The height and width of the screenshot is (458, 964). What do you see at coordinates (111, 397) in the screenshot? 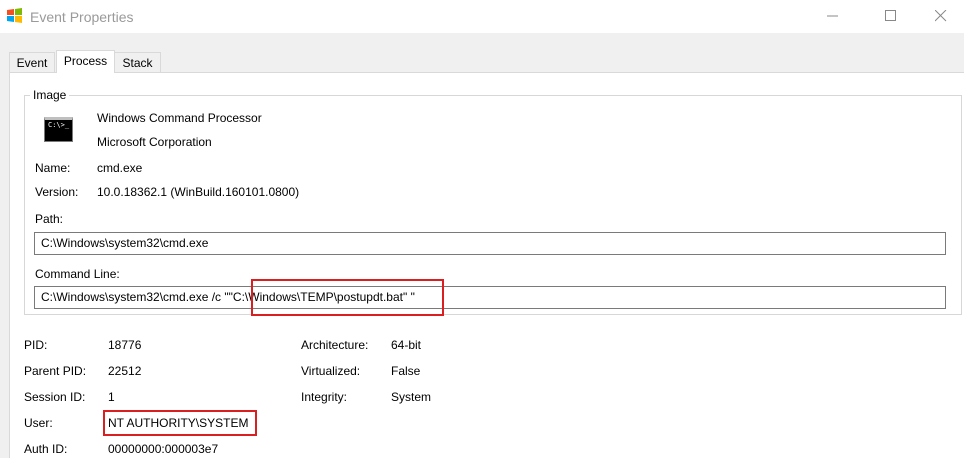
I see `session-id-value: 1` at bounding box center [111, 397].